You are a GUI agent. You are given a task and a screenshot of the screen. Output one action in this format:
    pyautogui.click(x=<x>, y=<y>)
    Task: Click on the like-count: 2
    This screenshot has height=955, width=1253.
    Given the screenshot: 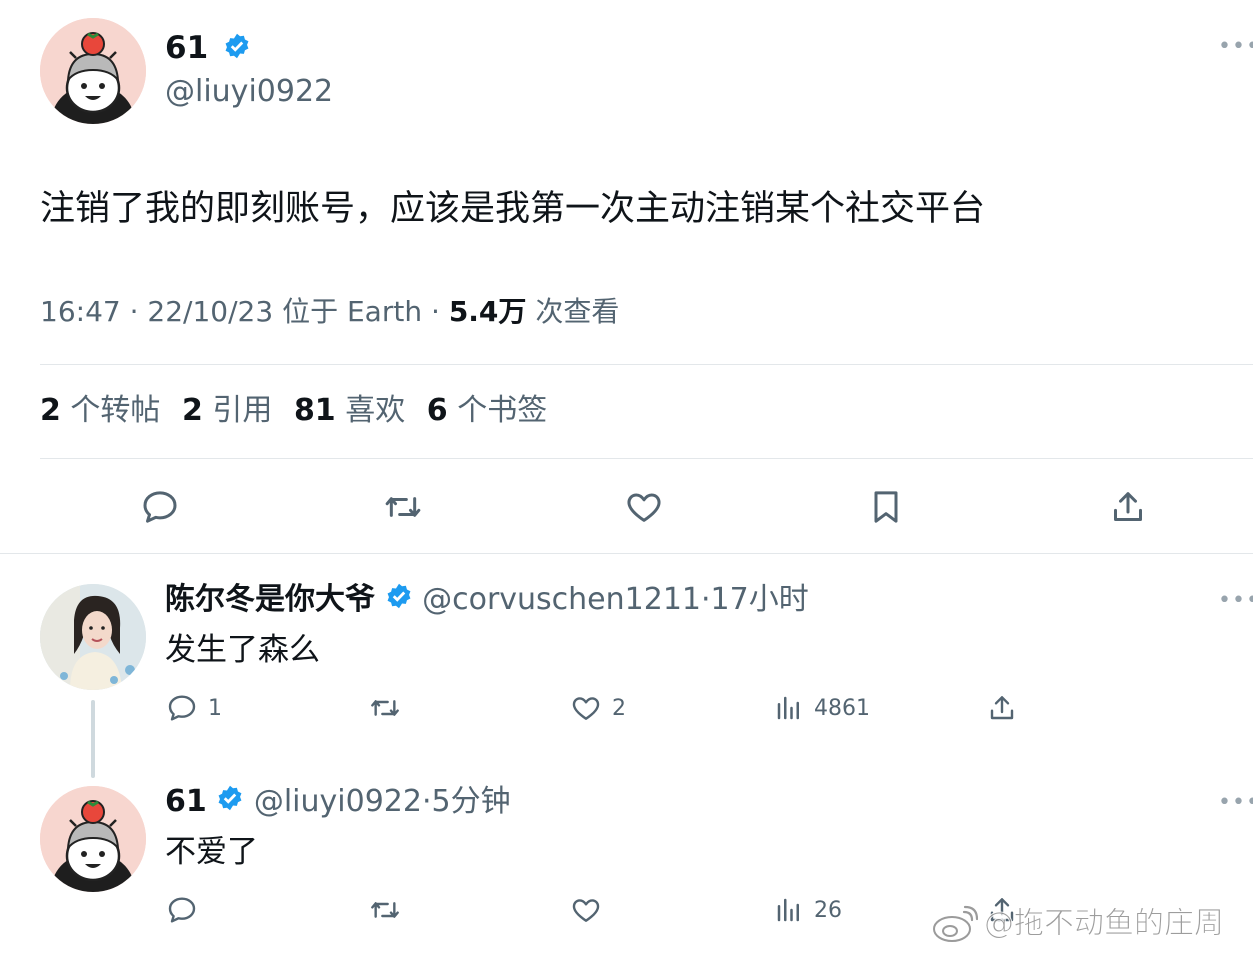 What is the action you would take?
    pyautogui.click(x=619, y=708)
    